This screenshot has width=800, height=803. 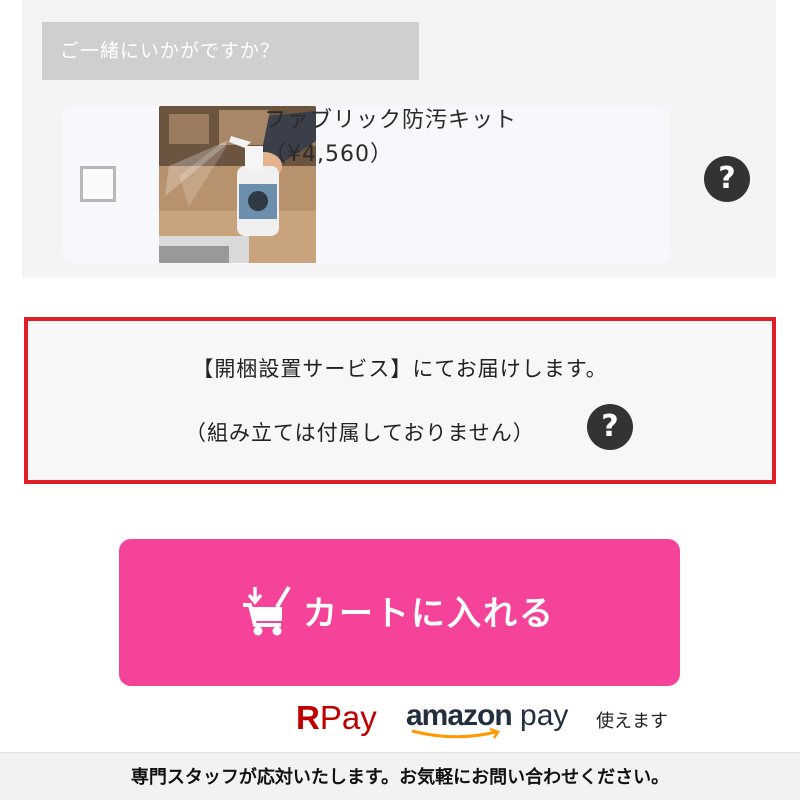 What do you see at coordinates (455, 733) in the screenshot?
I see `amazon-smile-icon` at bounding box center [455, 733].